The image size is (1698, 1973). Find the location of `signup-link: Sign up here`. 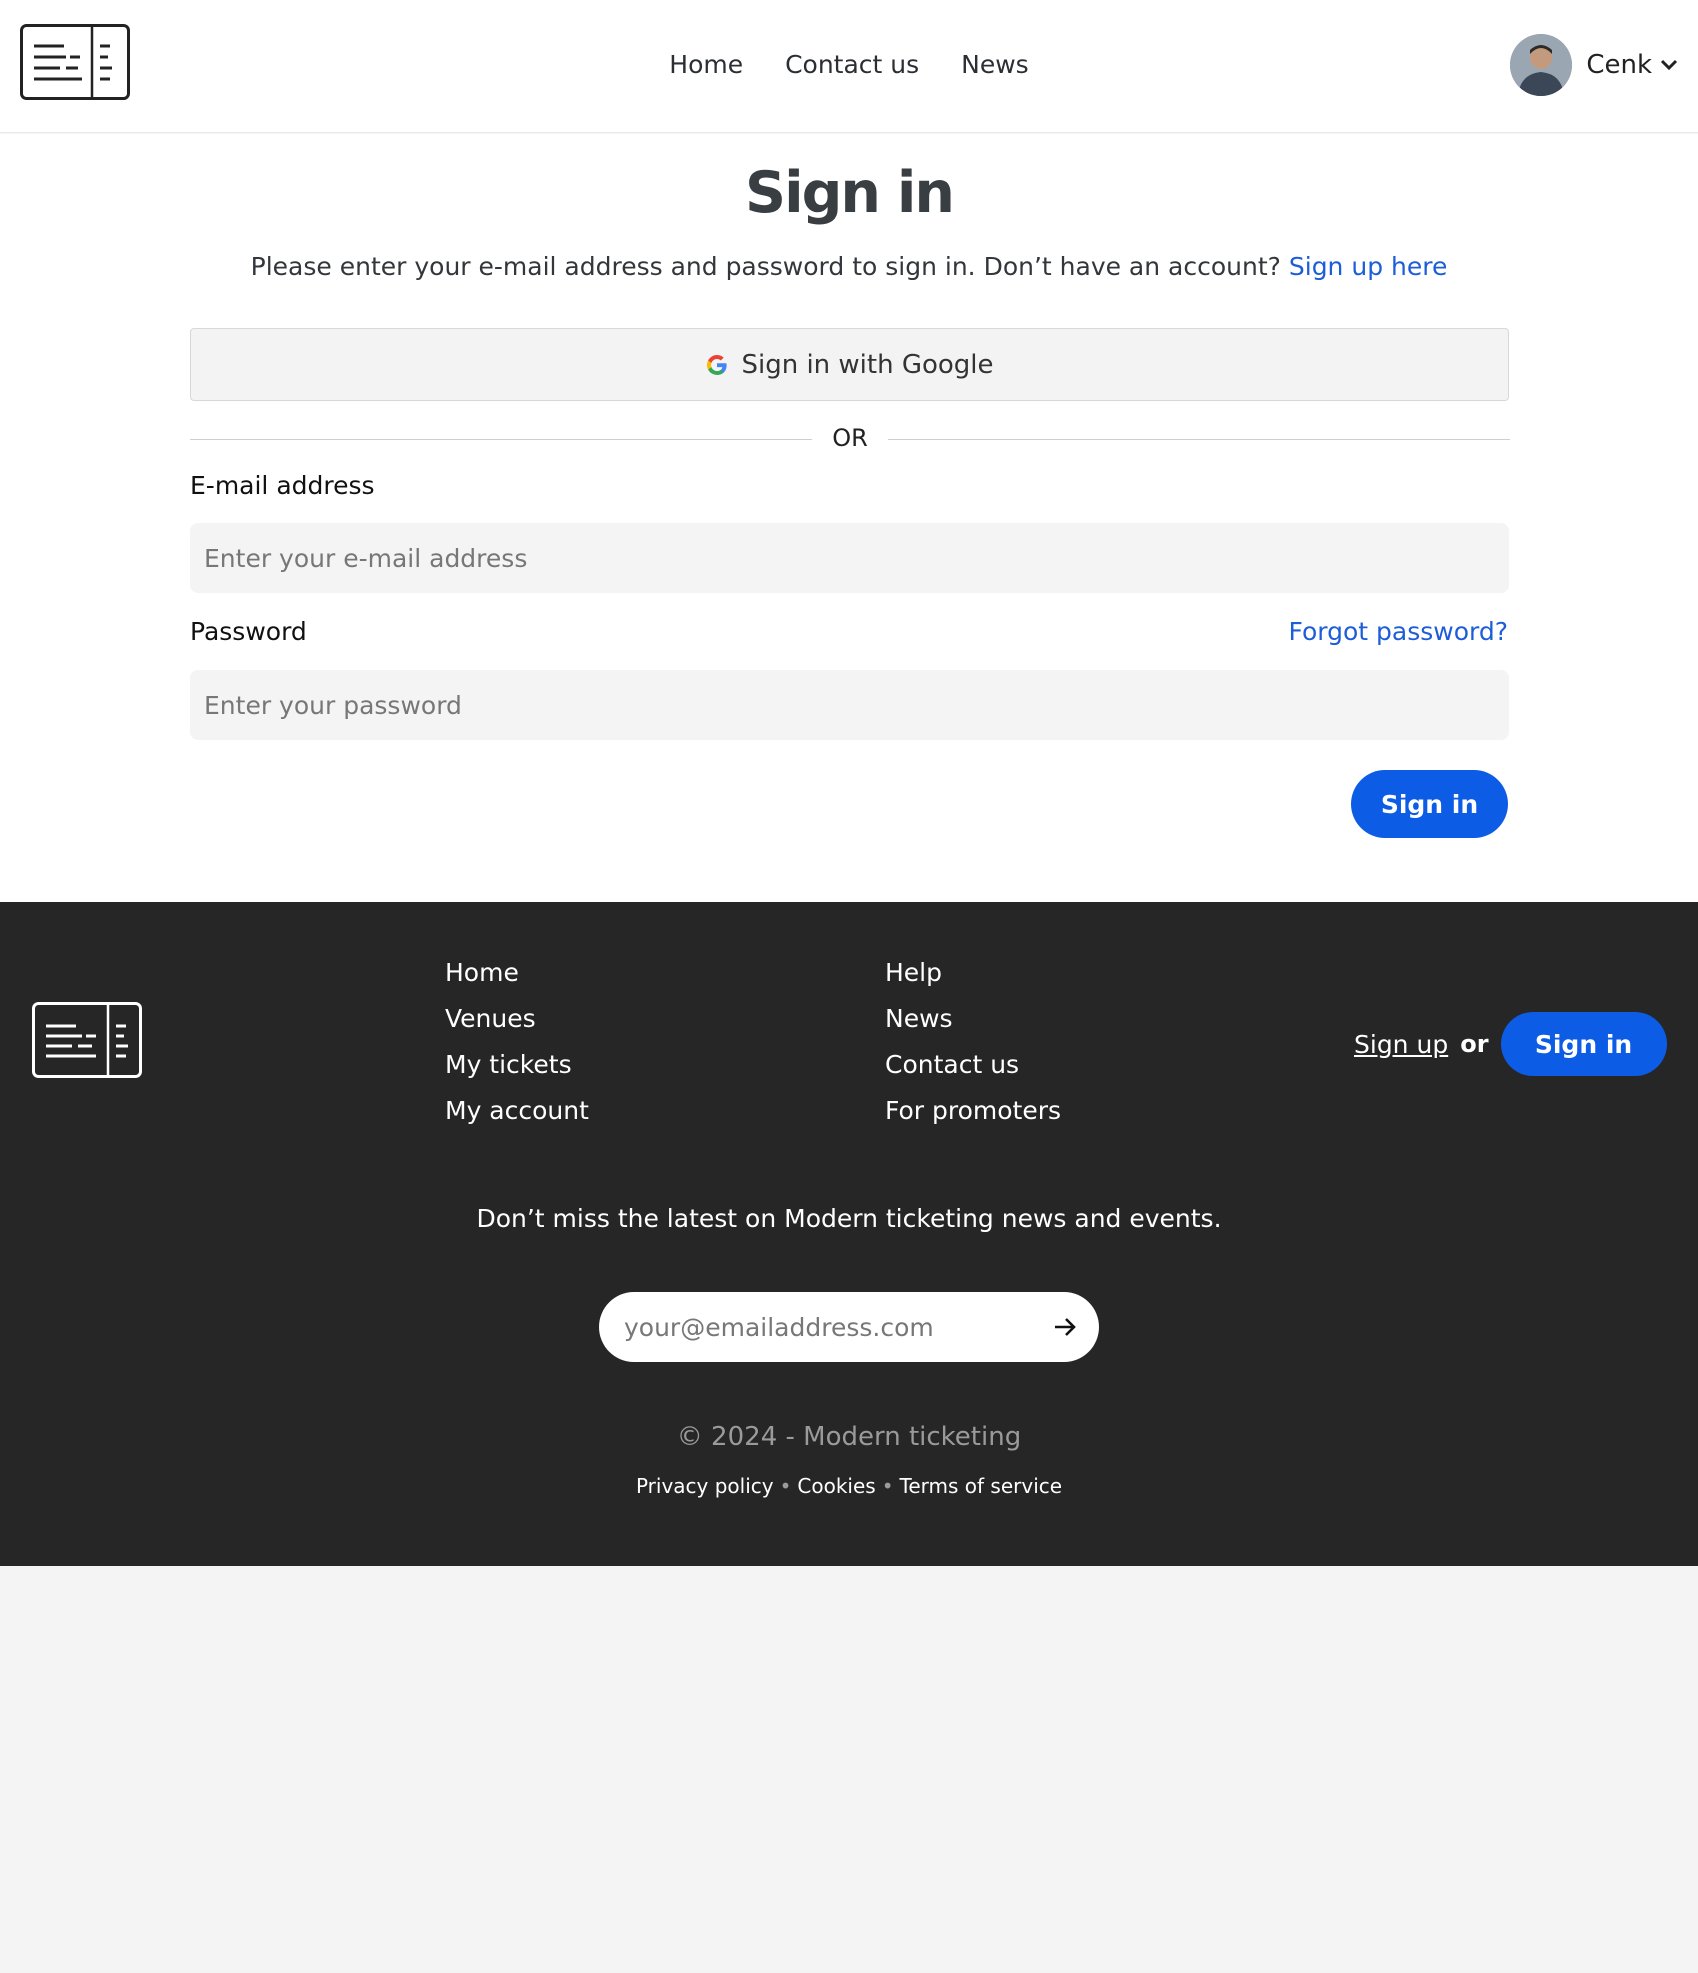

signup-link: Sign up here is located at coordinates (1368, 266).